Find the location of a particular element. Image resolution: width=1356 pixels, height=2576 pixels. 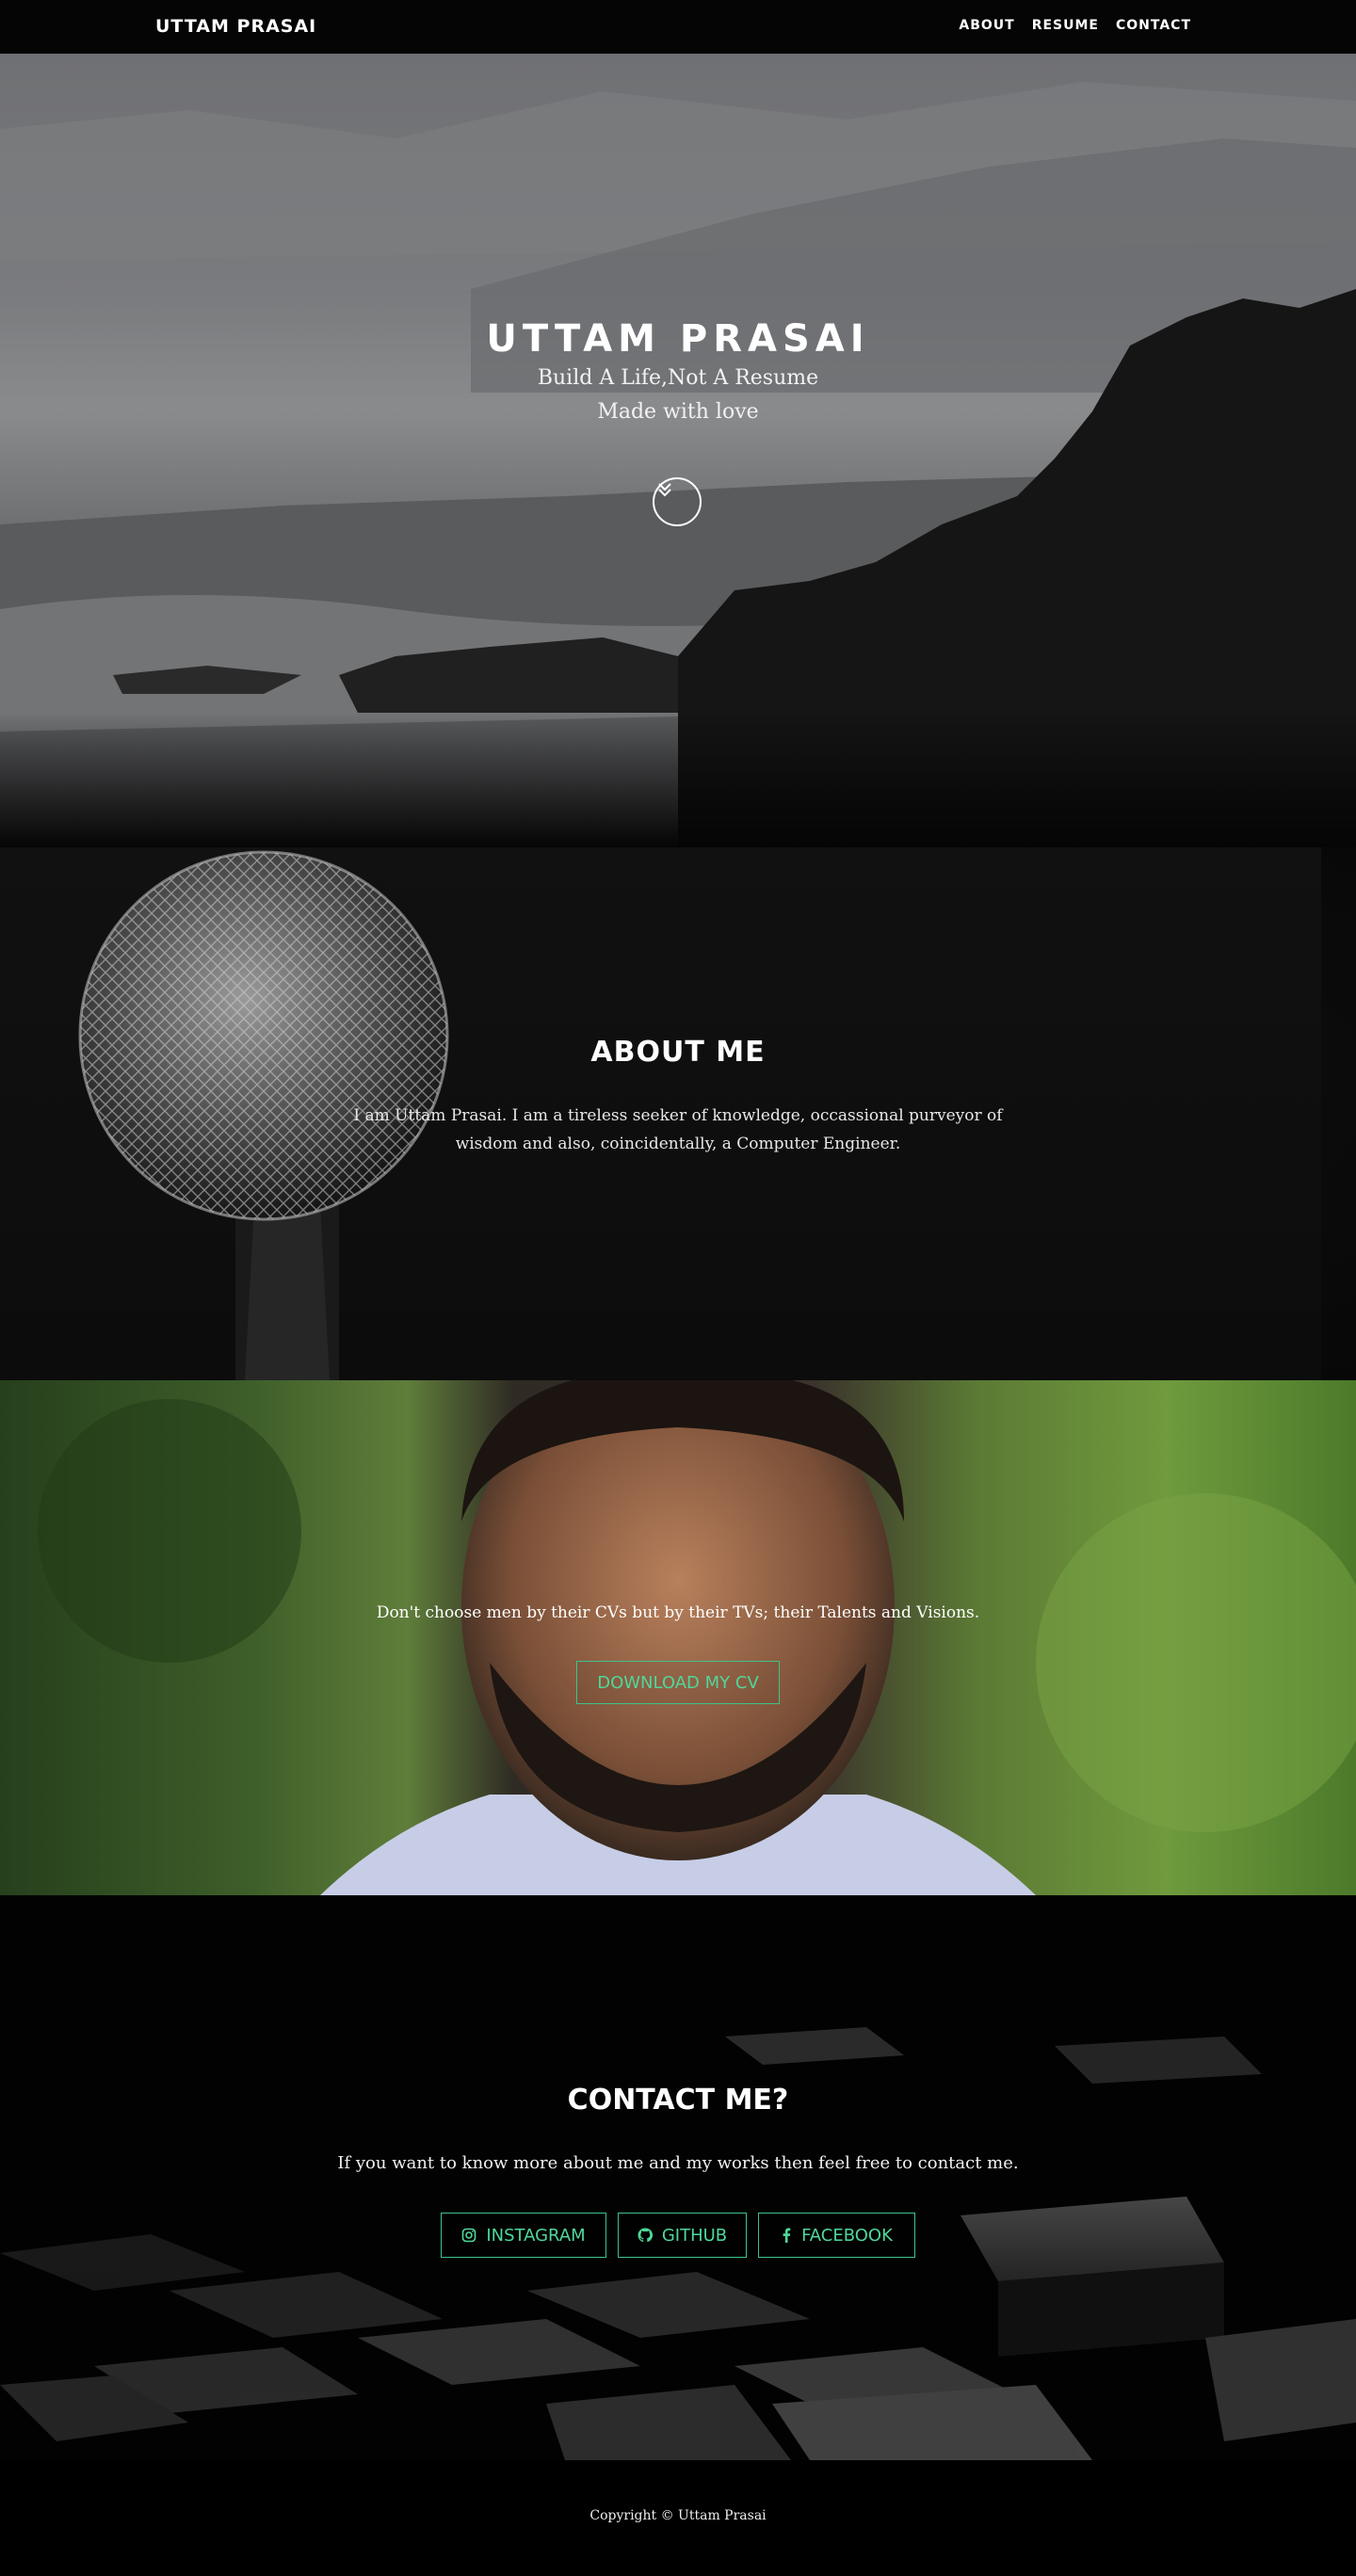

instagram-button: INSTAGRAM is located at coordinates (524, 2235).